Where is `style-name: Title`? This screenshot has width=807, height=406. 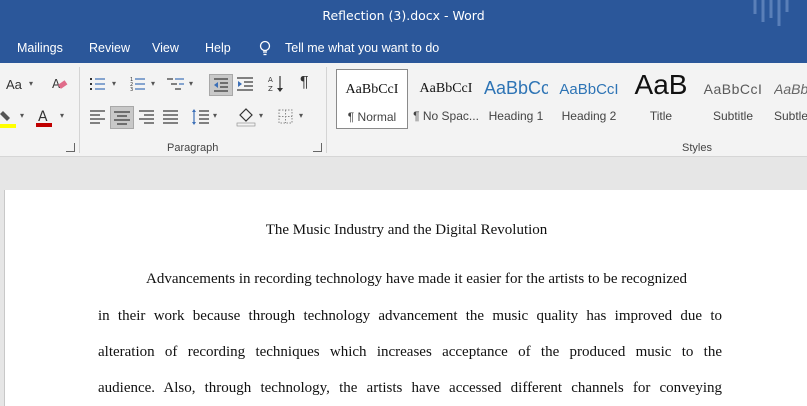
style-name: Title is located at coordinates (661, 116).